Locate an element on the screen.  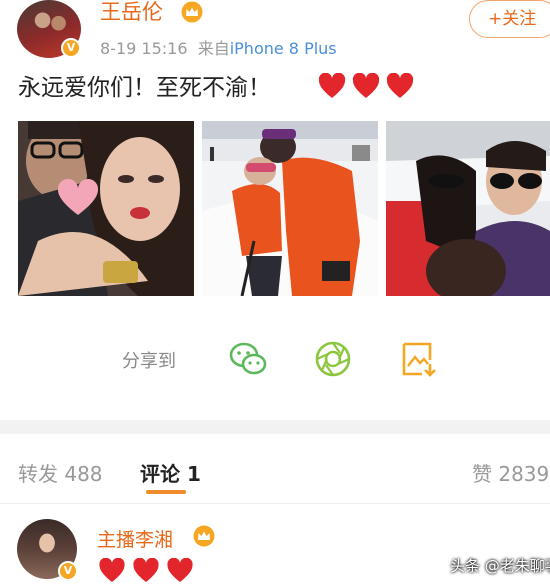
tab-repost: 转发 488 is located at coordinates (60, 472).